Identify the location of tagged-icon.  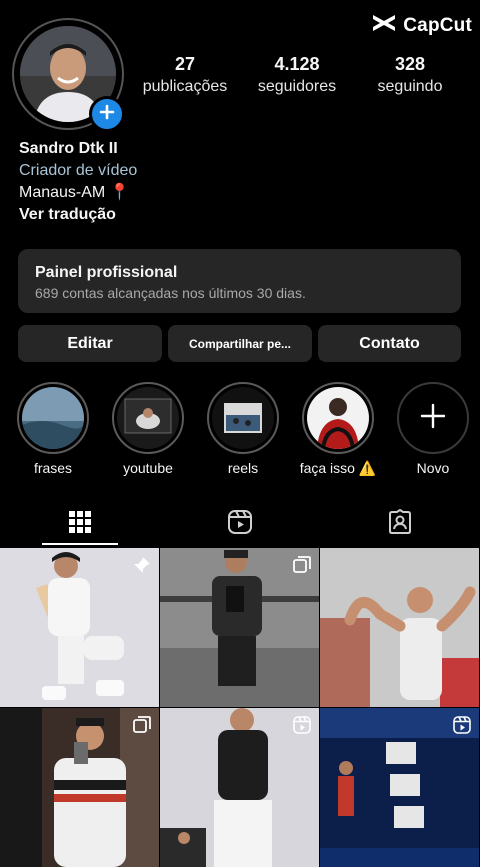
(400, 524).